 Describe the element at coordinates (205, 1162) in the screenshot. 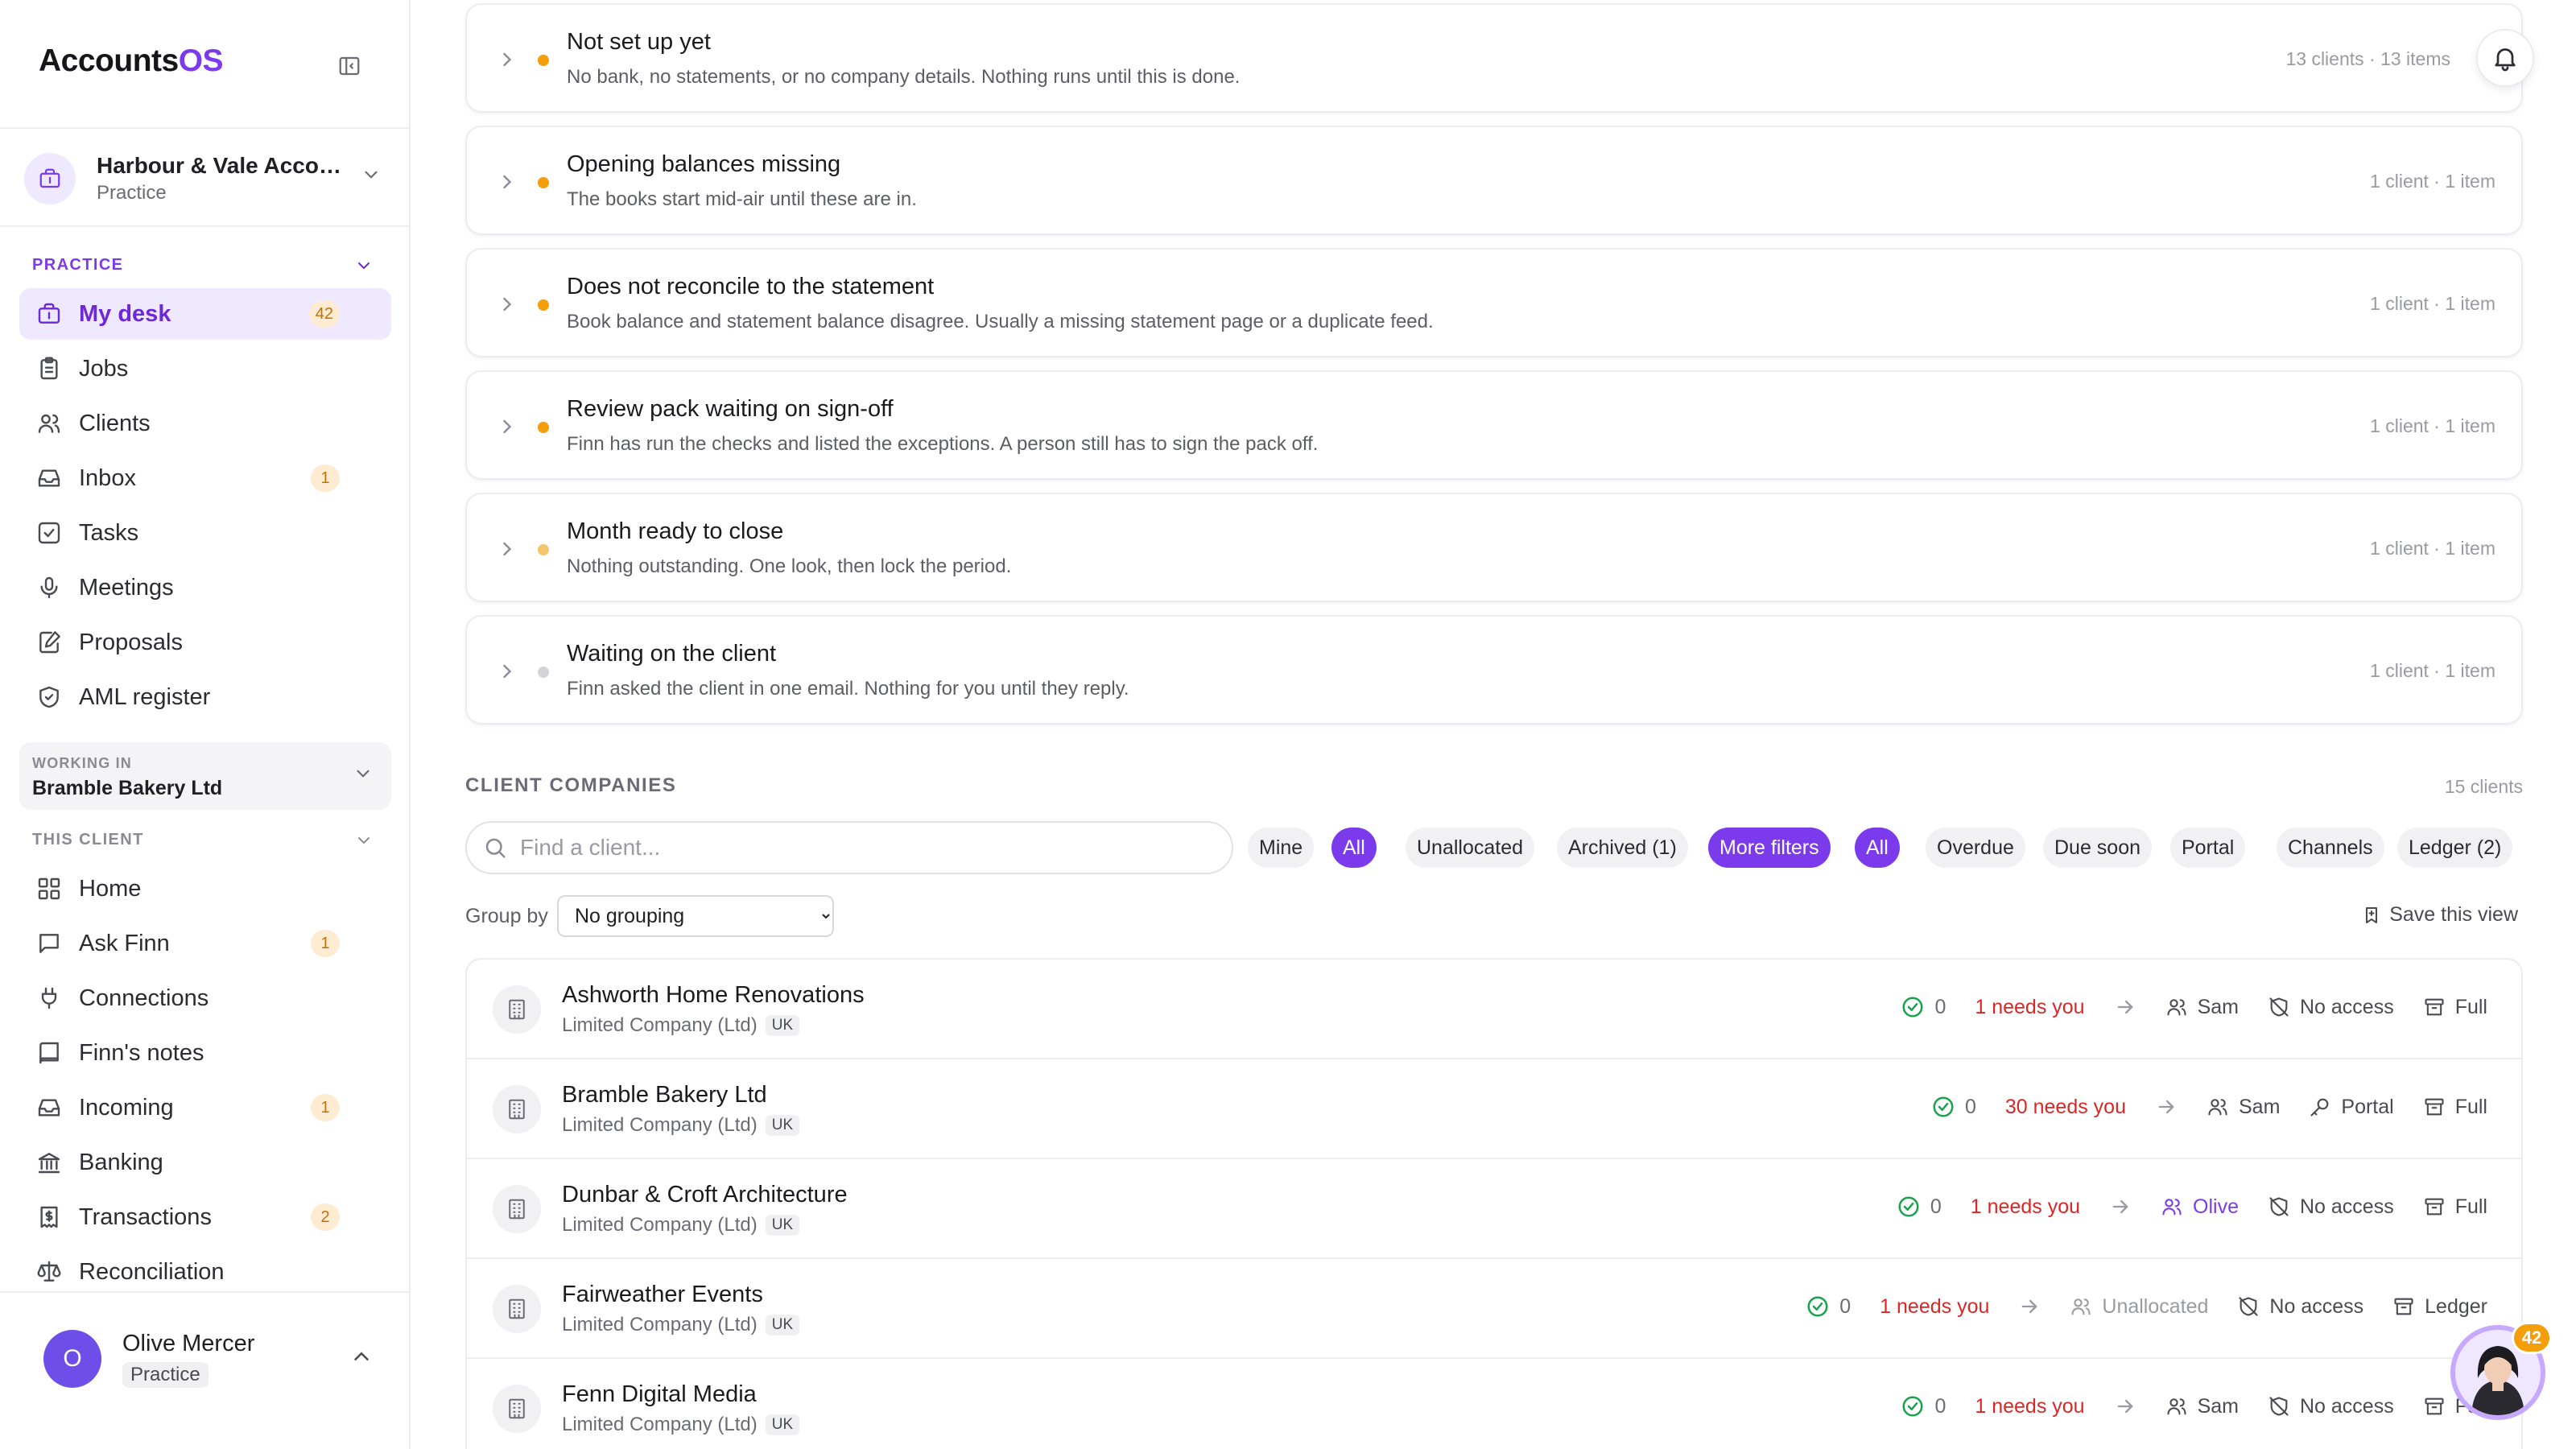

I see `sidebar-item-banking: Banking` at that location.